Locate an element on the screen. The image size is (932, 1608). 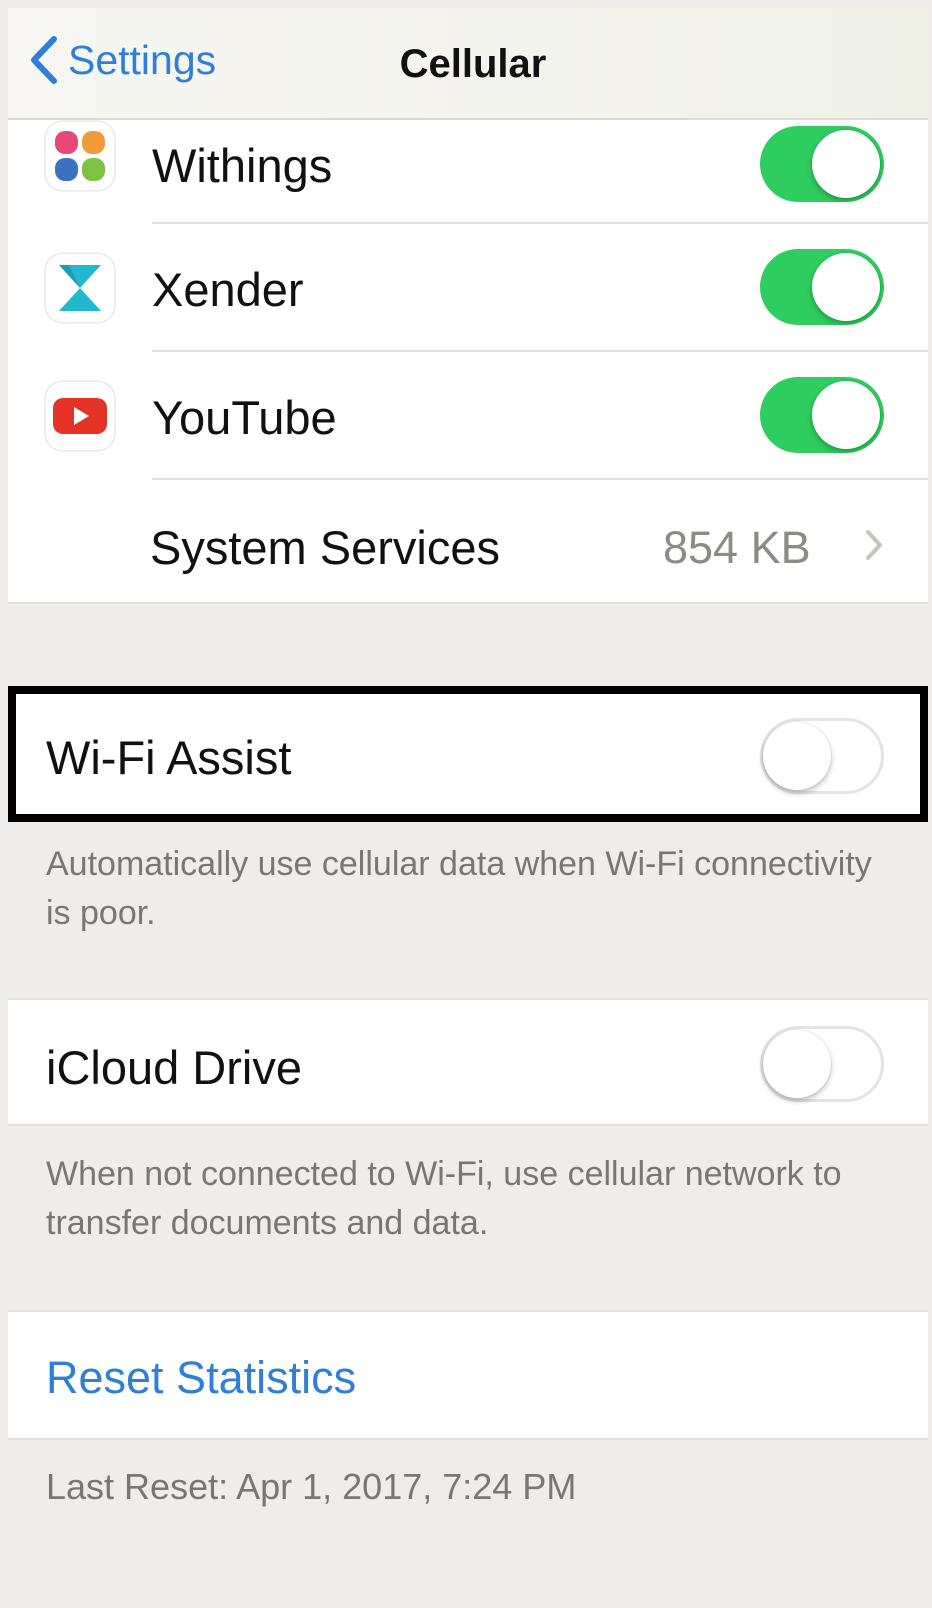
app-row-youtube: YouTube is located at coordinates (468, 415).